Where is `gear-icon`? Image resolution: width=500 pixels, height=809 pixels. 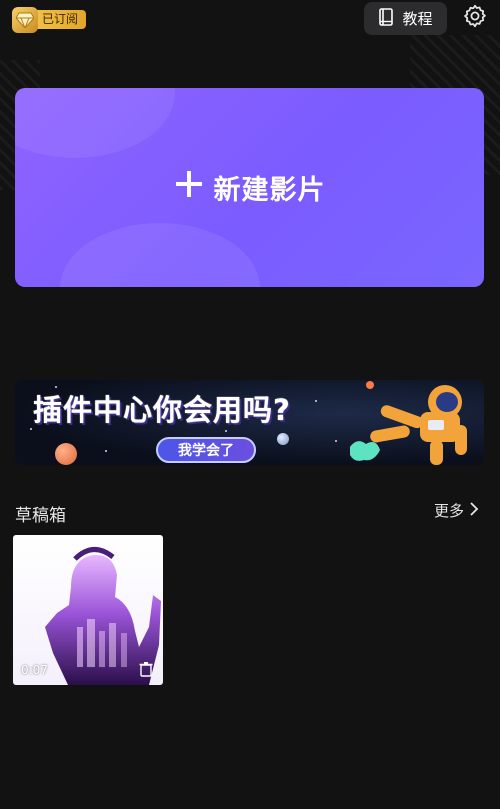 gear-icon is located at coordinates (475, 18).